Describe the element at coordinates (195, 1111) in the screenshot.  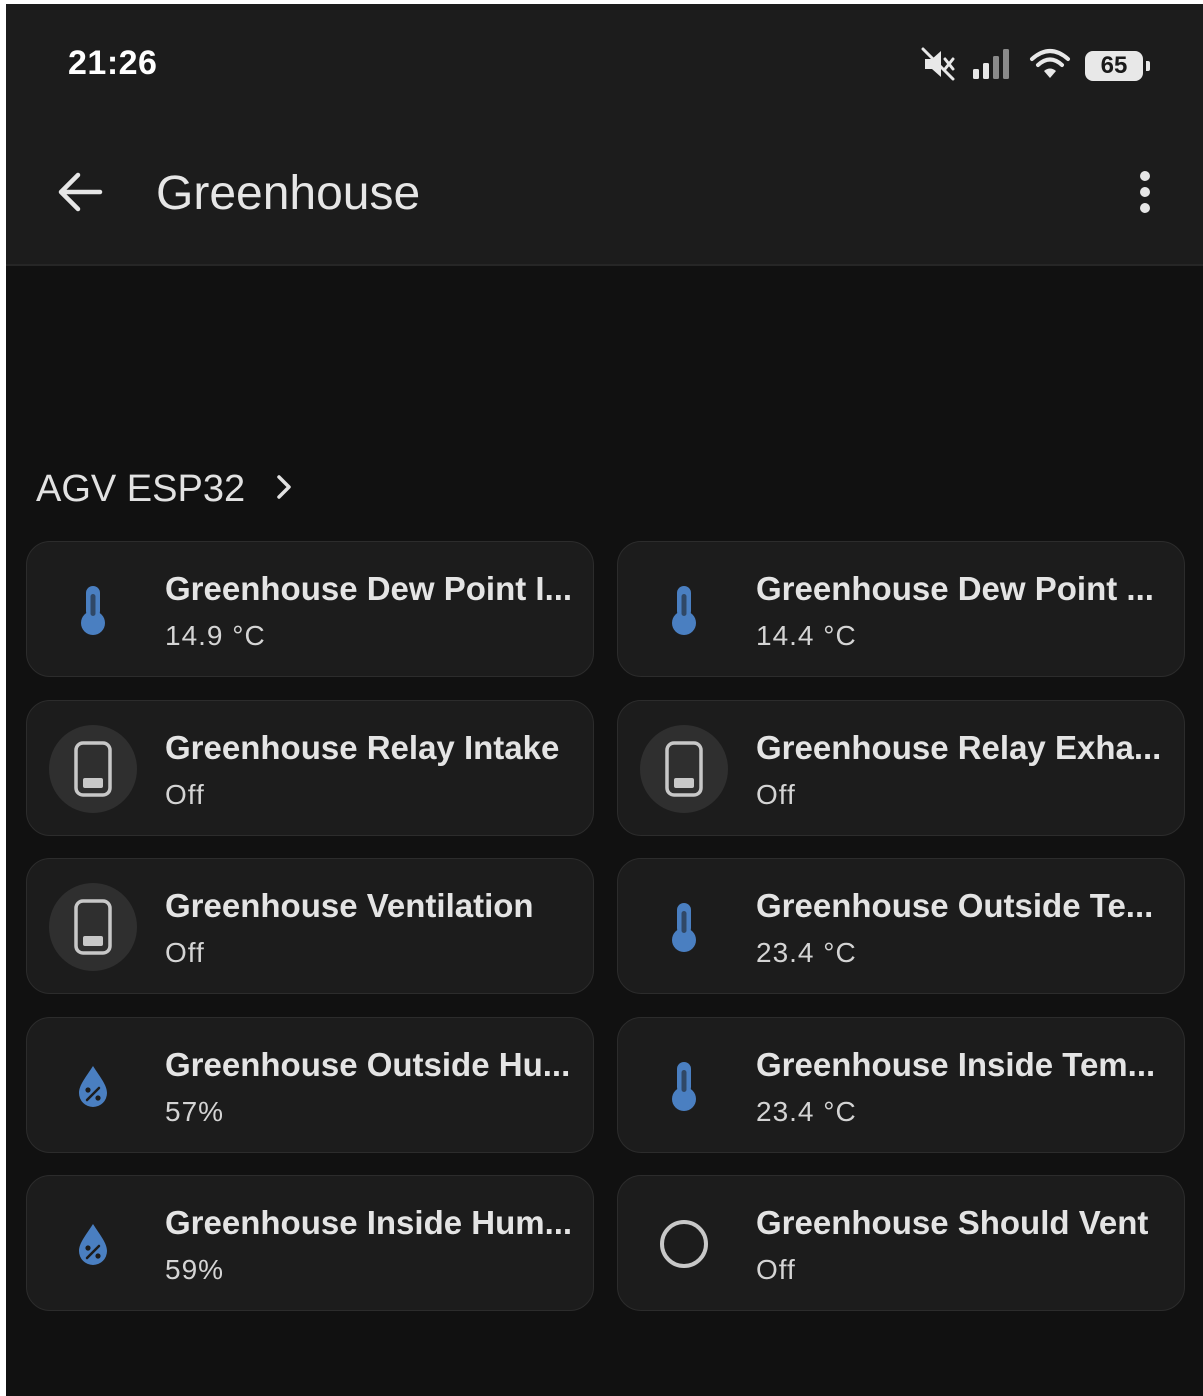
I see `entity-state: 57%` at that location.